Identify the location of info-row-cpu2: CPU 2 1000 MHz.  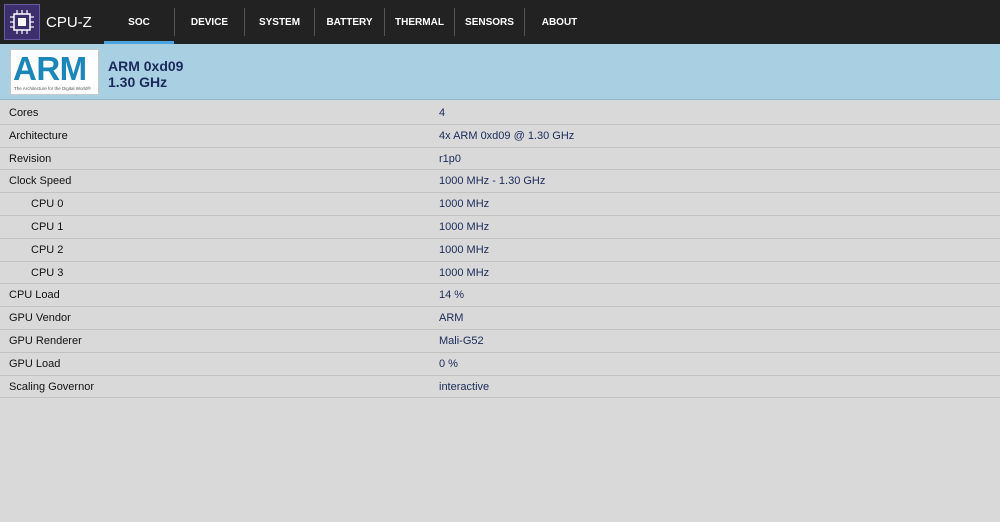
(500, 250).